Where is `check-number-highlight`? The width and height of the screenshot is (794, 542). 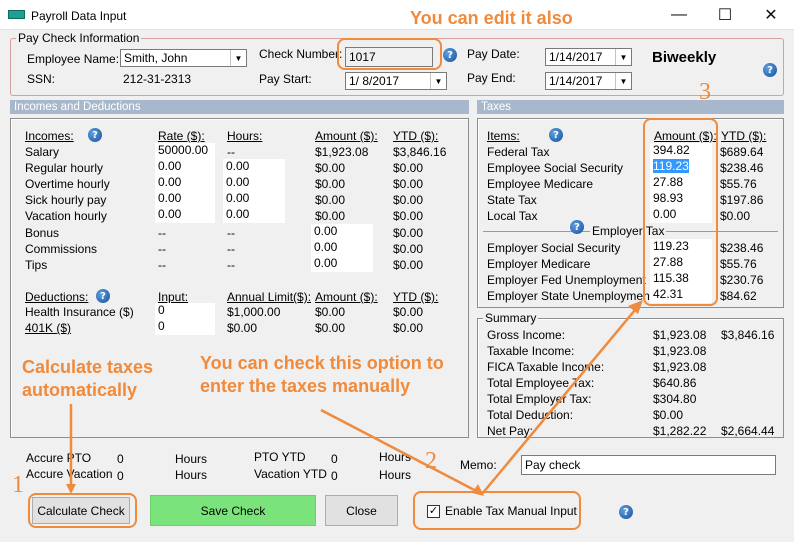
check-number-highlight is located at coordinates (389, 54).